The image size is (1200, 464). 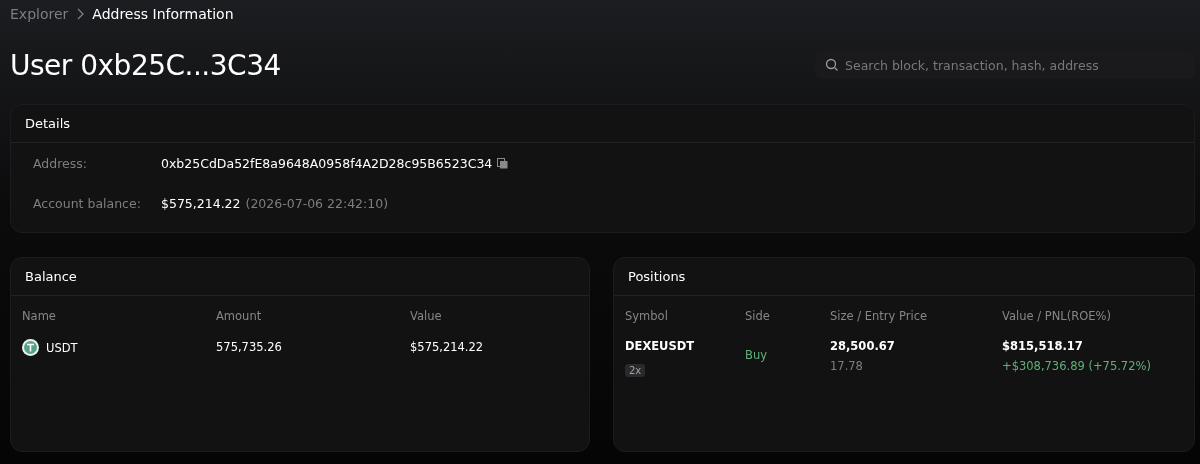 I want to click on table-cell: 575,735.26, so click(x=249, y=347).